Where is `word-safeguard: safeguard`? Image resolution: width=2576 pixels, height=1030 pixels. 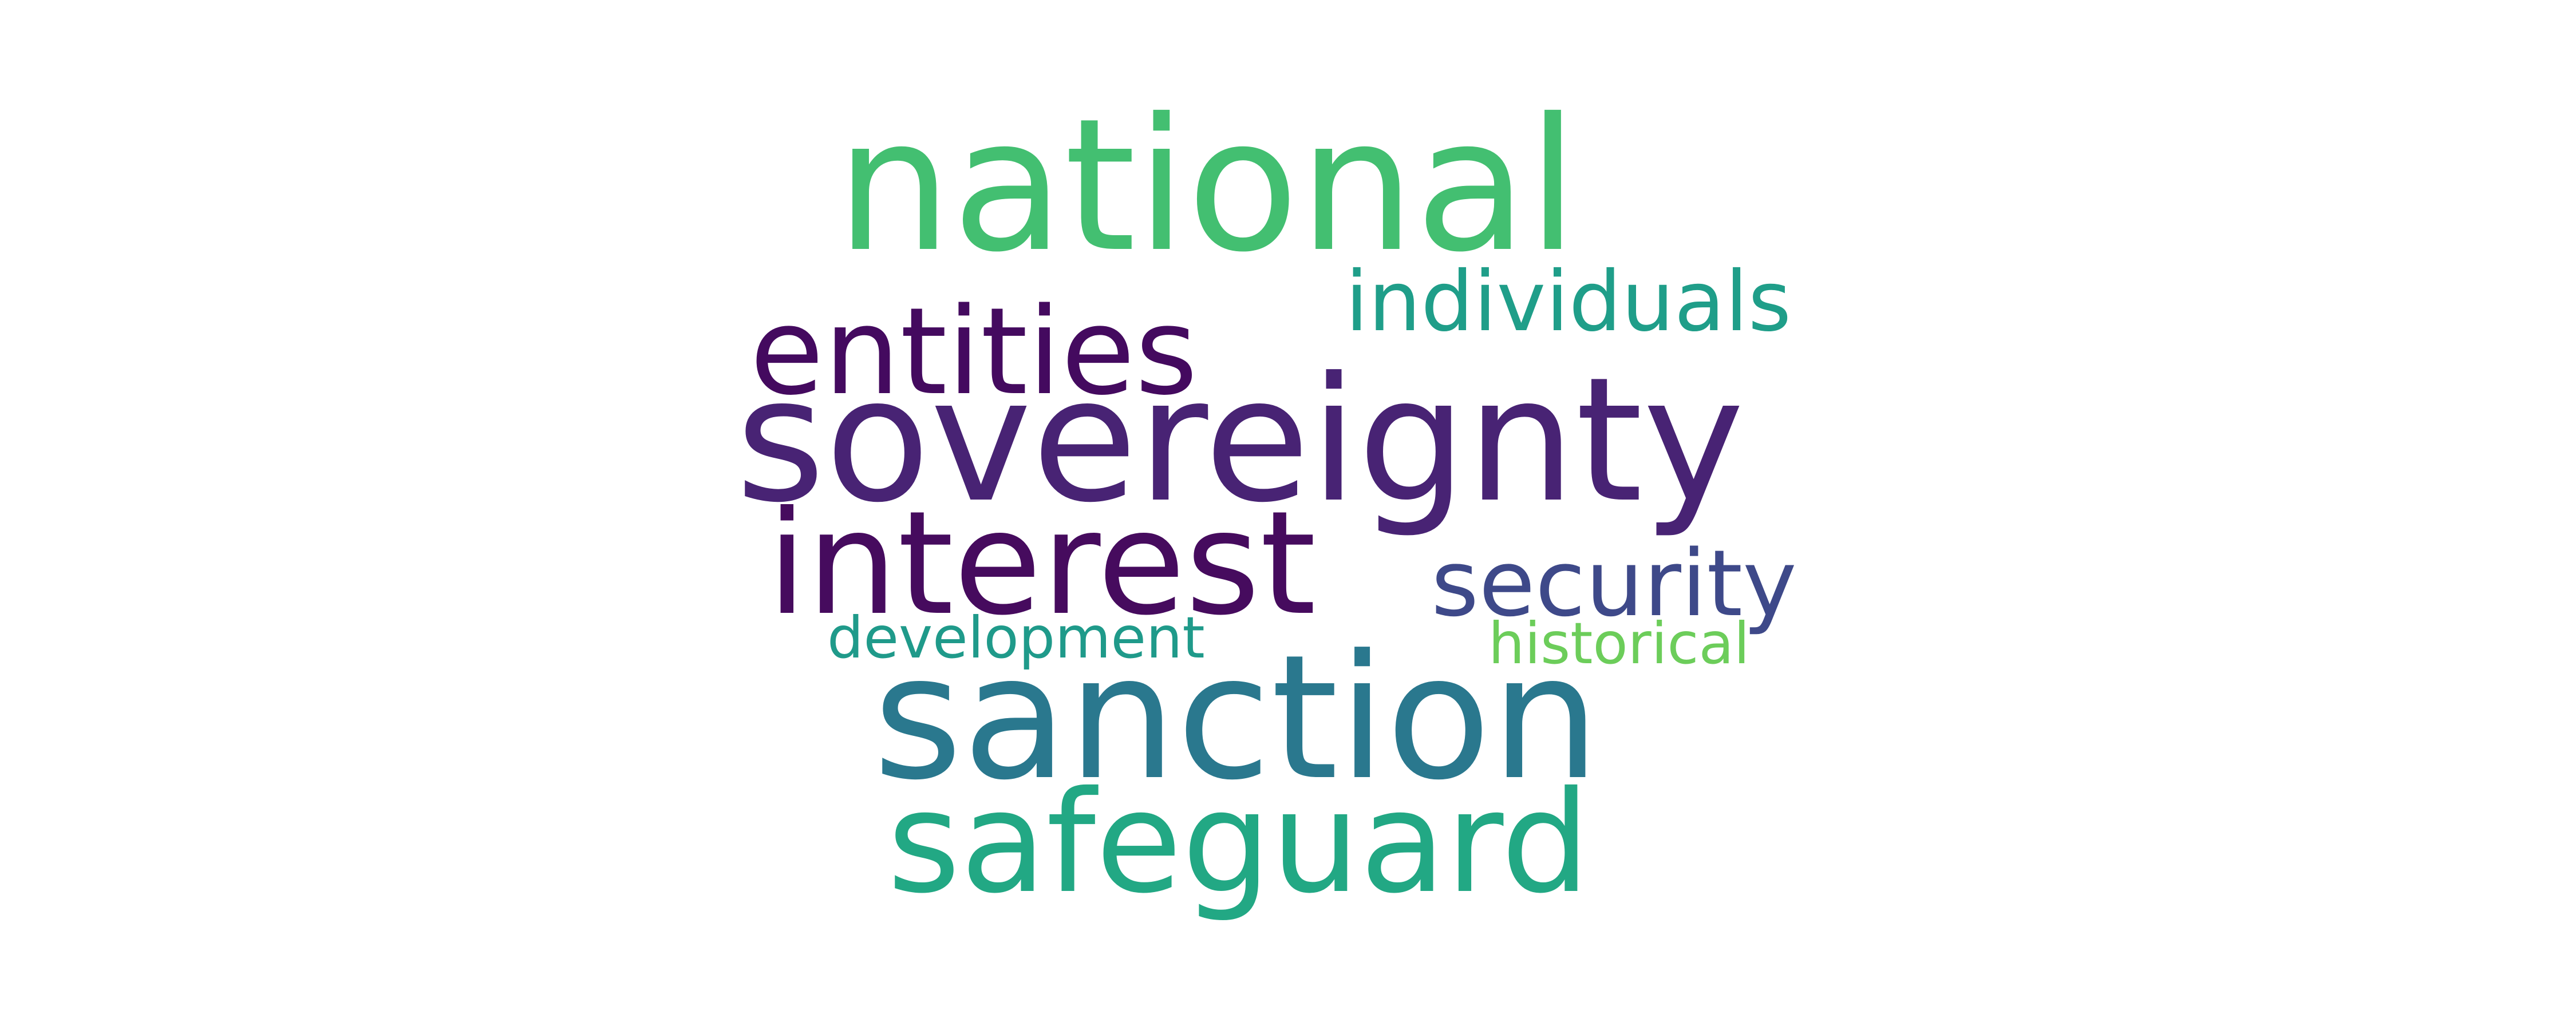 word-safeguard: safeguard is located at coordinates (1238, 842).